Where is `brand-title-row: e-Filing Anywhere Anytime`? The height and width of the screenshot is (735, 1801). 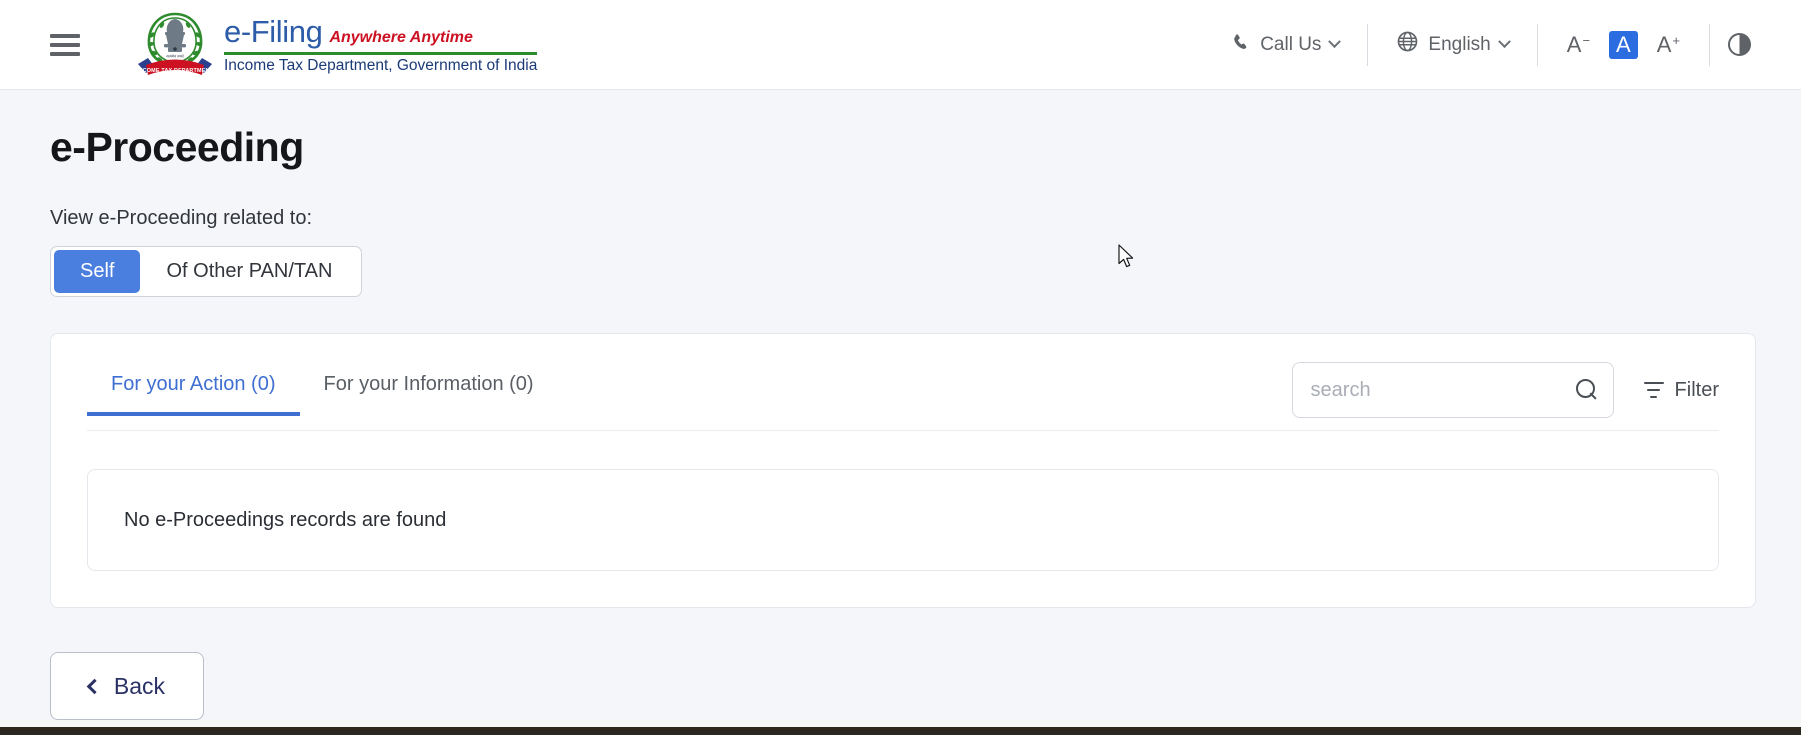
brand-title-row: e-Filing Anywhere Anytime is located at coordinates (380, 32).